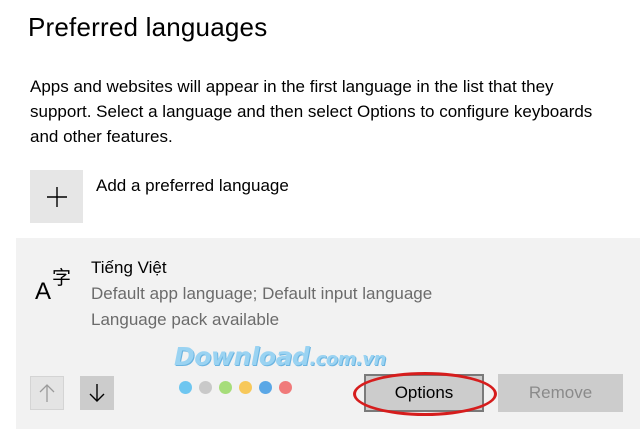  What do you see at coordinates (242, 356) in the screenshot?
I see `watermark-brand: Download` at bounding box center [242, 356].